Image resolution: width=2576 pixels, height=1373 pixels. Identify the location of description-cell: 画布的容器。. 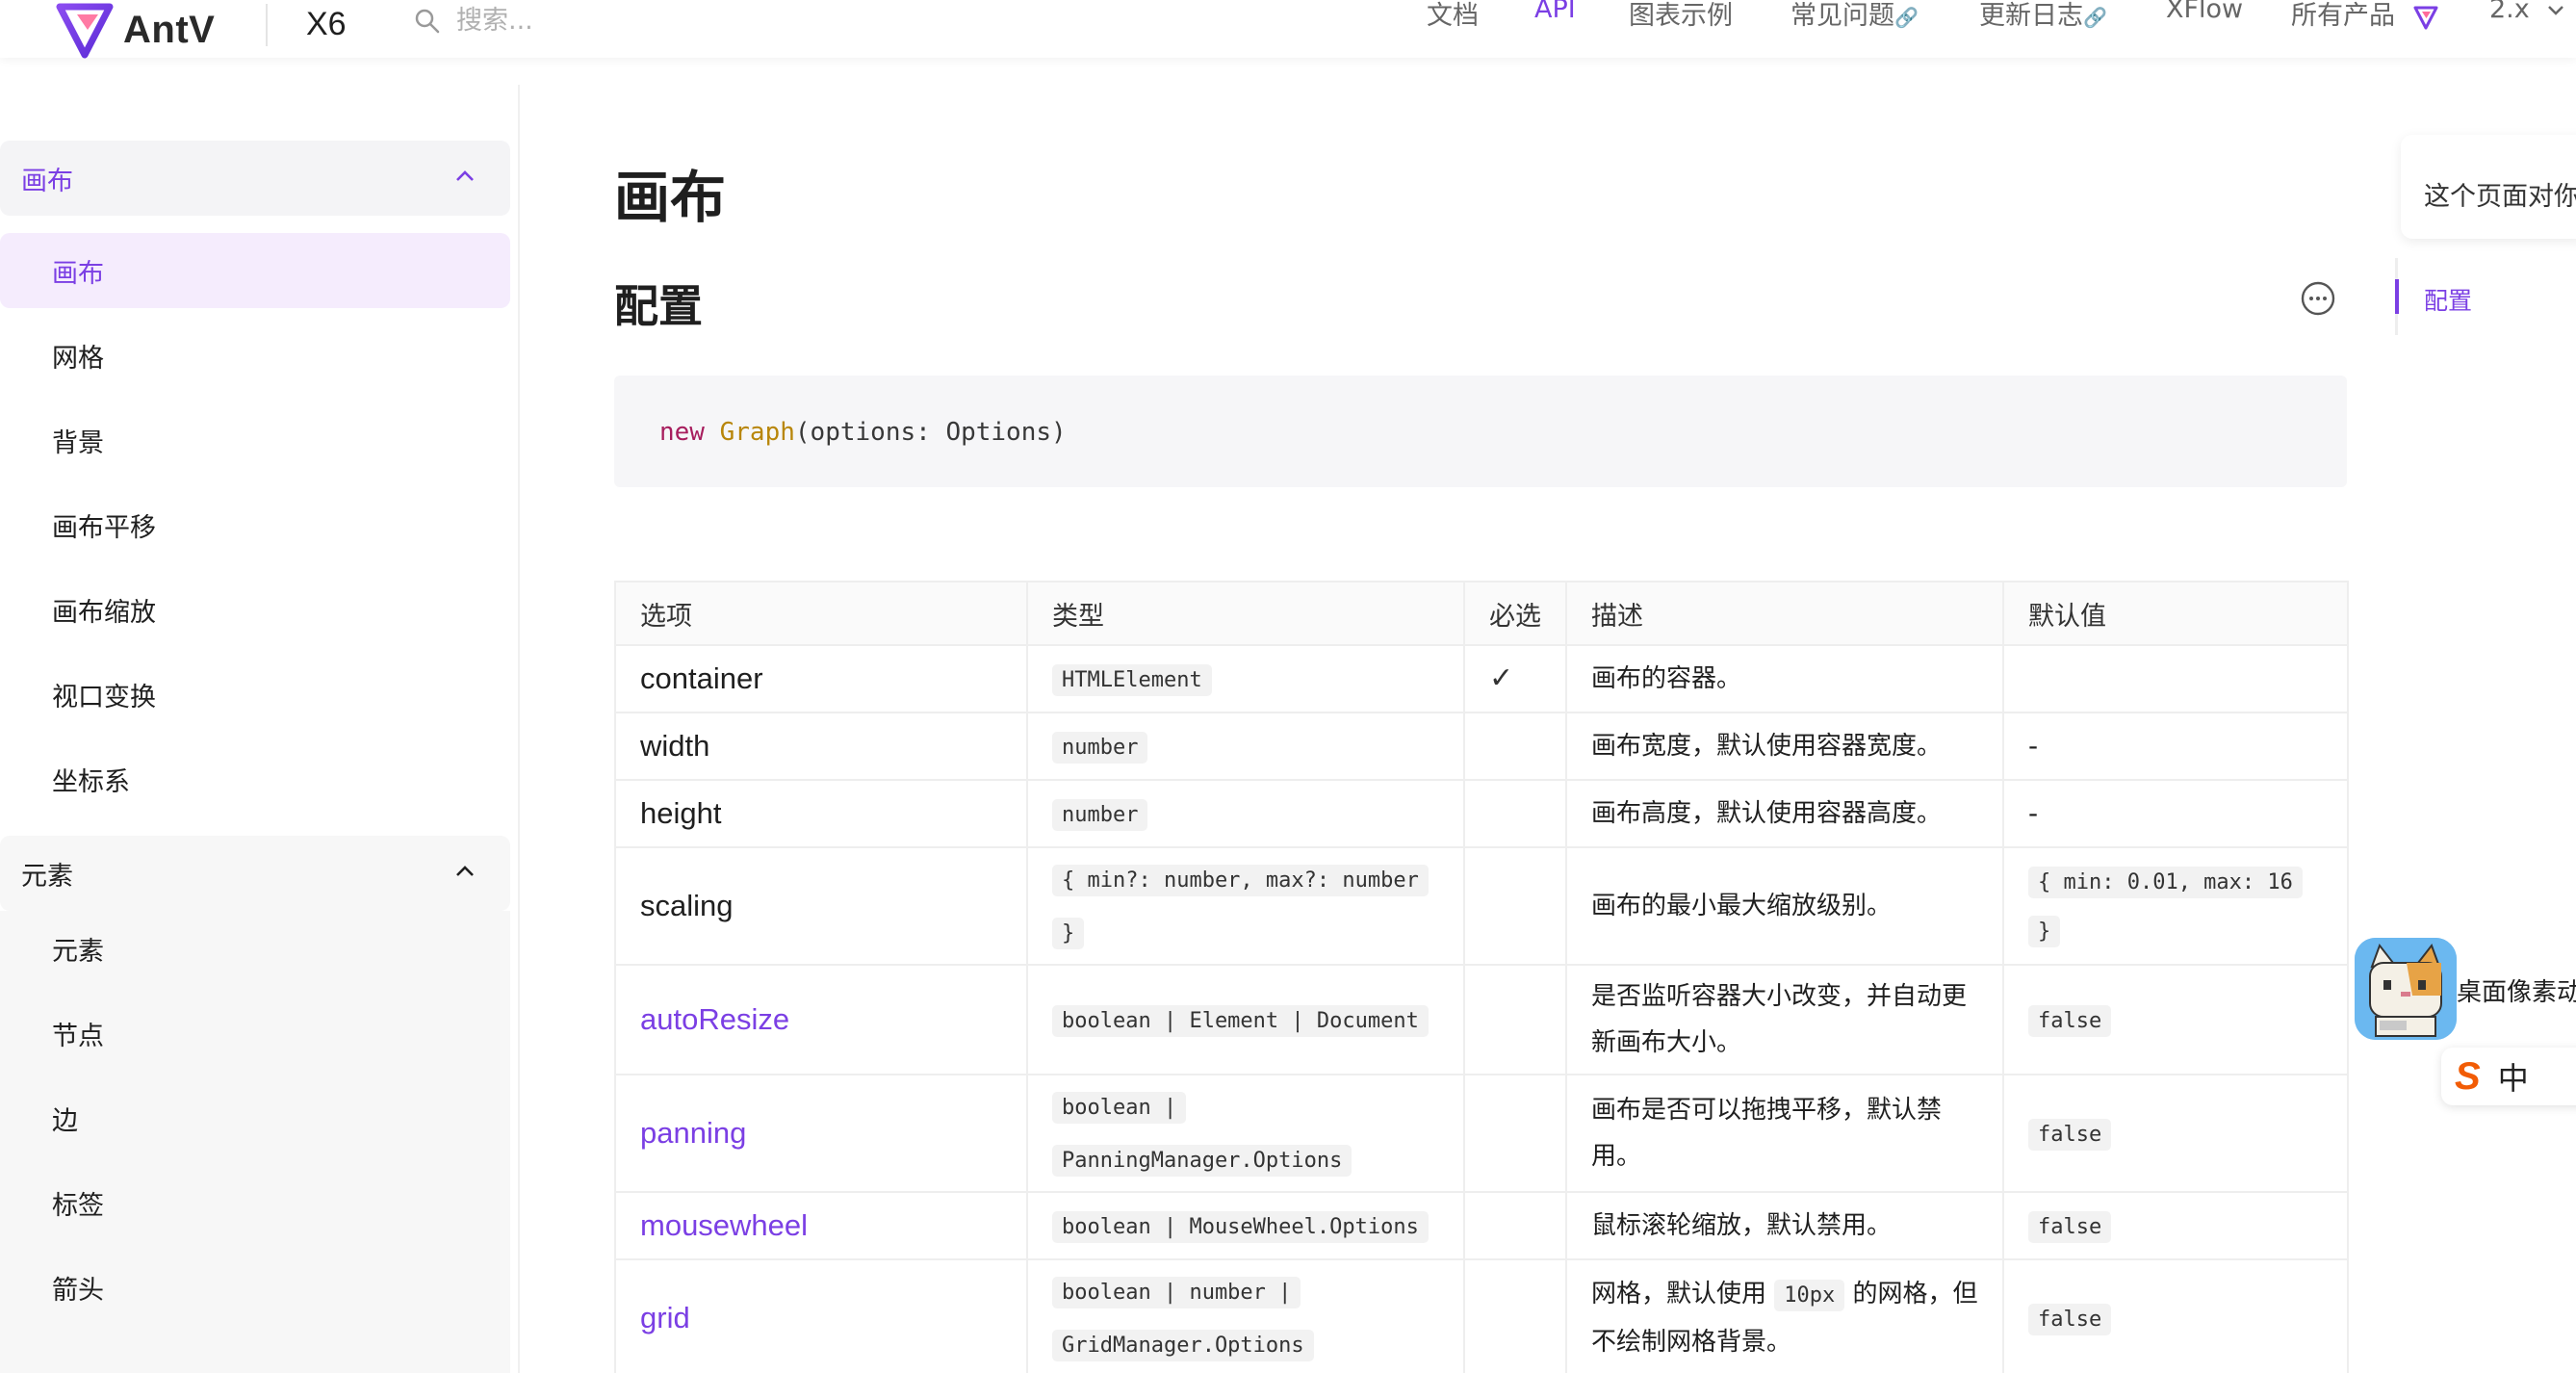
(1785, 679).